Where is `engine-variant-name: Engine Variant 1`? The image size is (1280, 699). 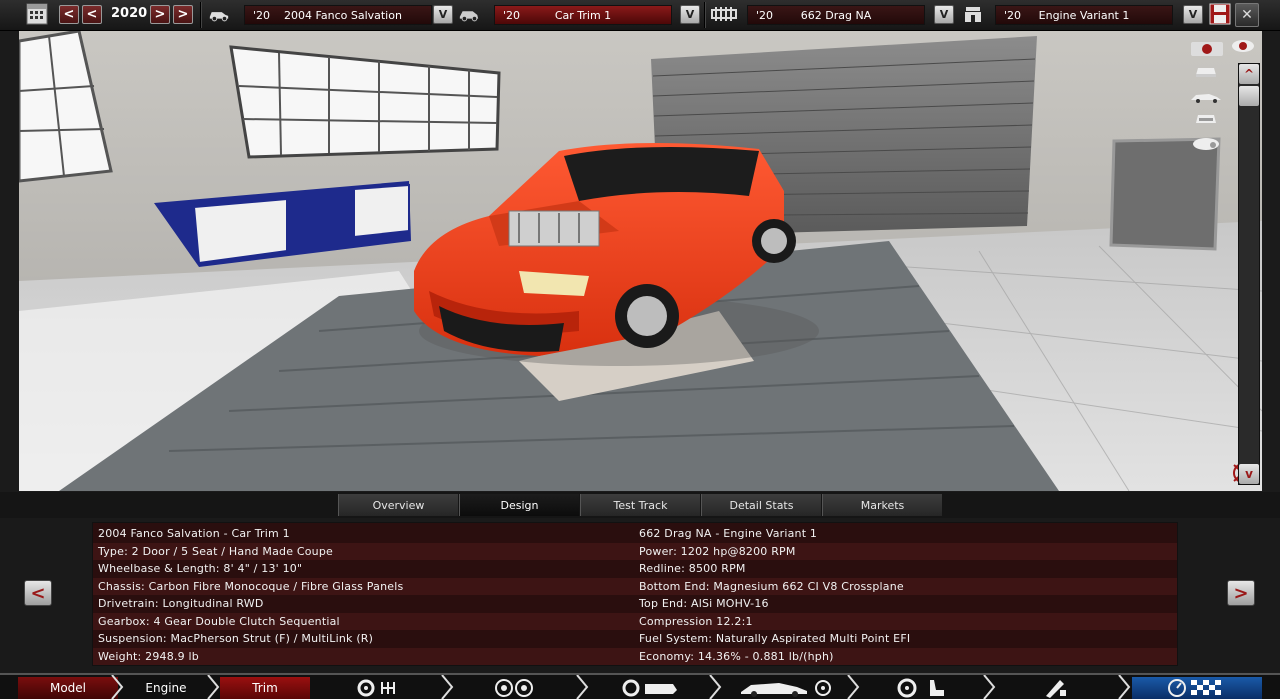
engine-variant-name: Engine Variant 1 is located at coordinates (1084, 15).